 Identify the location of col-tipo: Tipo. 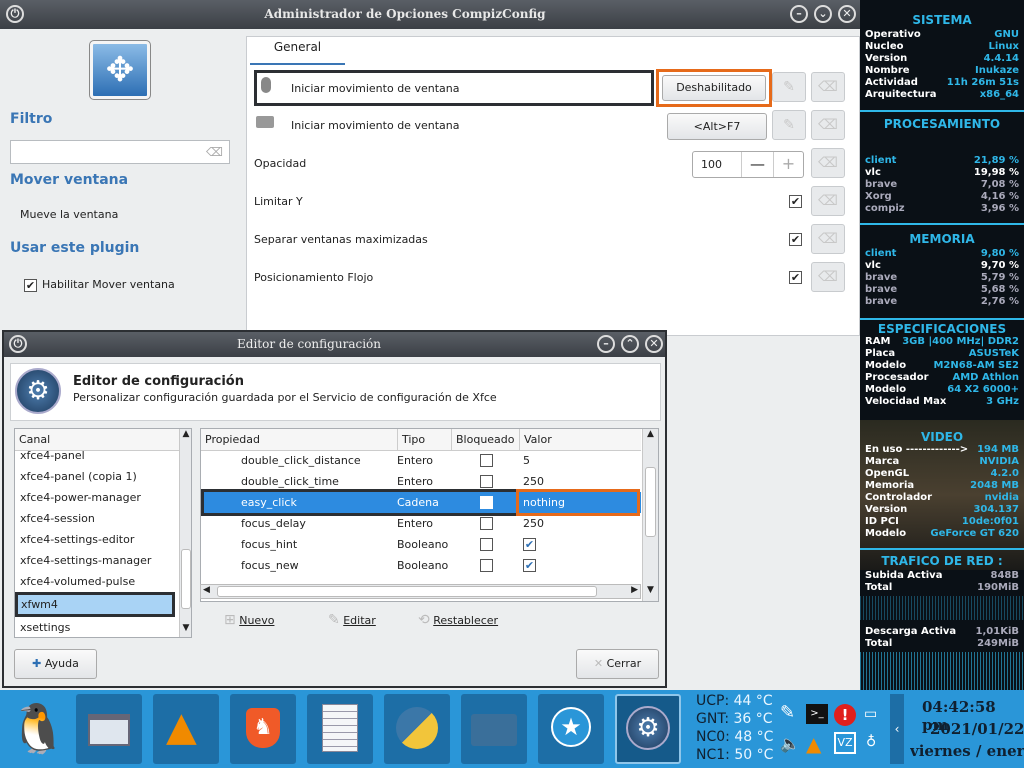
(411, 440).